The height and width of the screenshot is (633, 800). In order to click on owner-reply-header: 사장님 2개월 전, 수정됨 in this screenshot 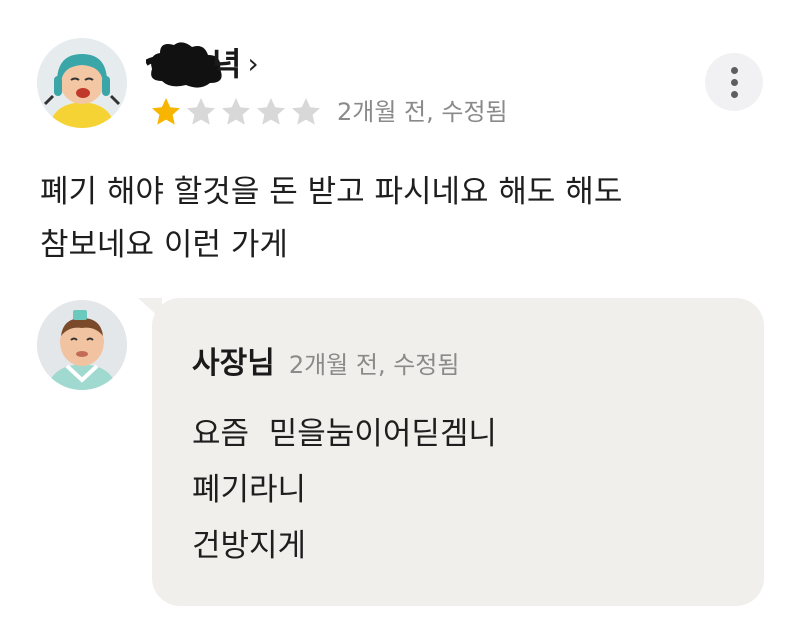, I will do `click(325, 360)`.